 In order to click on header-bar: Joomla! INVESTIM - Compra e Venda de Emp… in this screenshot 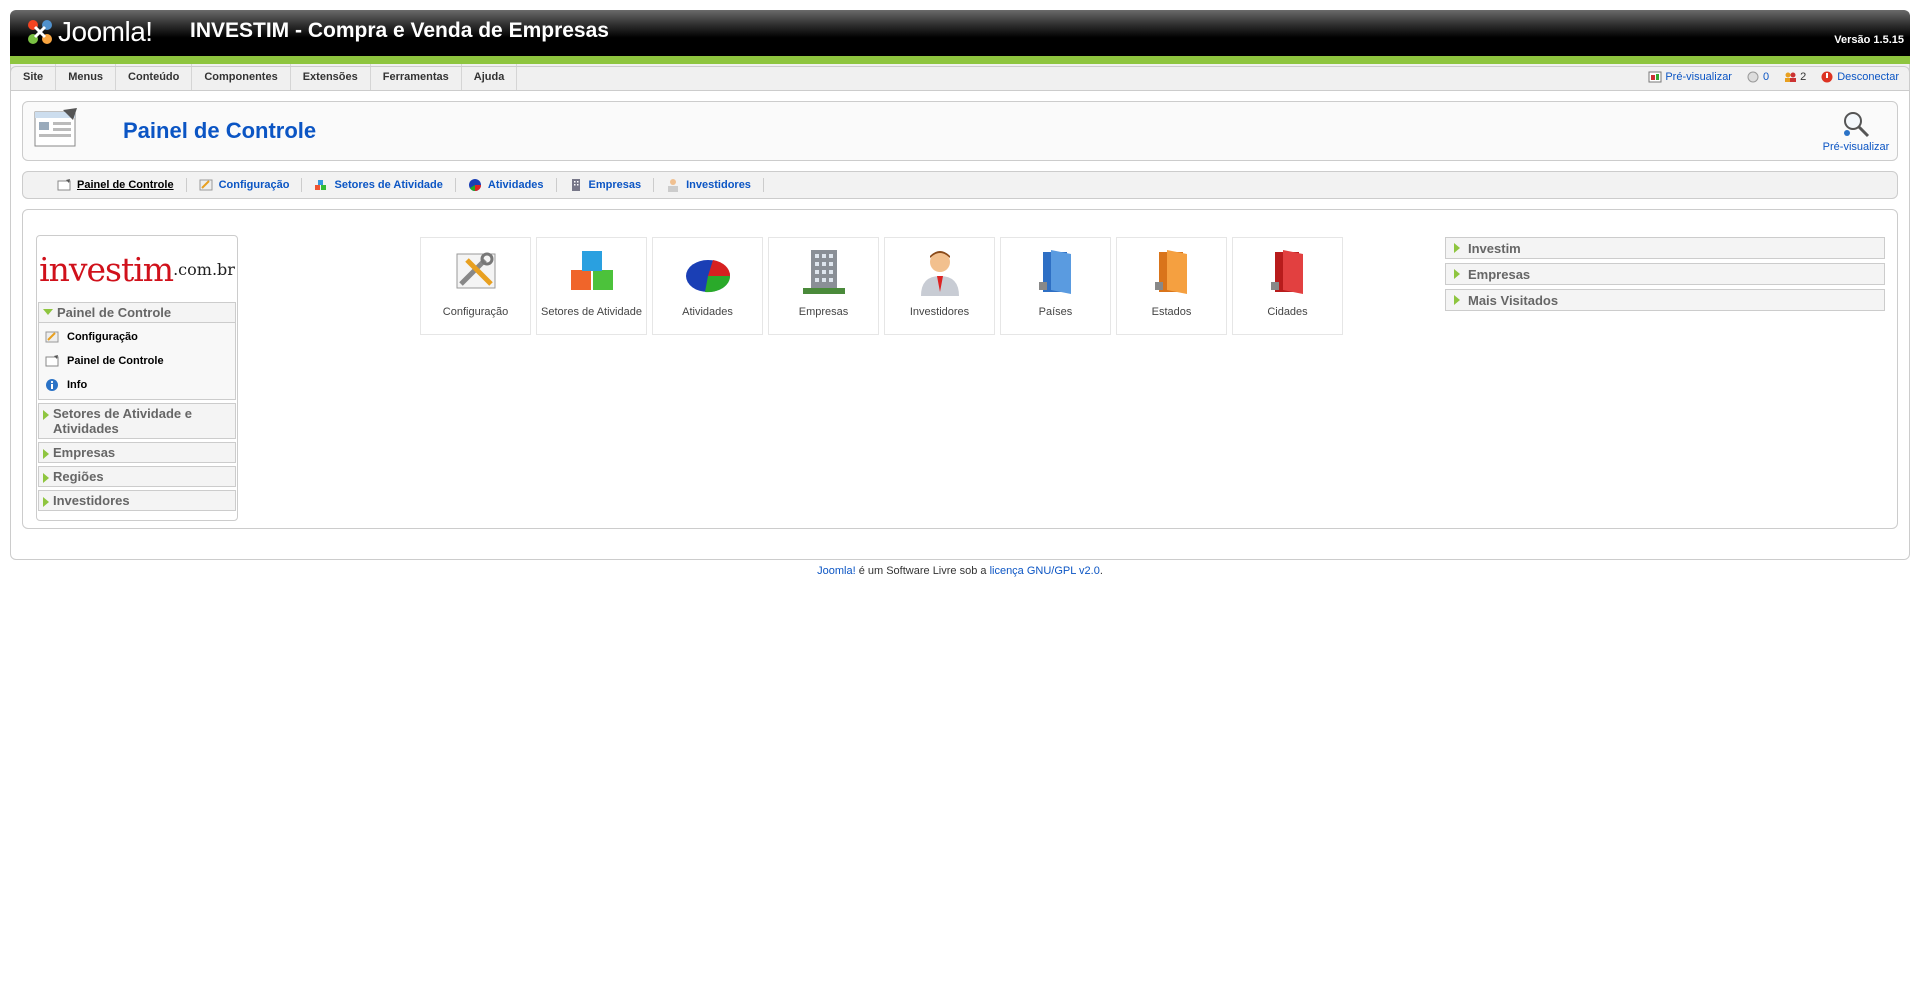, I will do `click(960, 37)`.